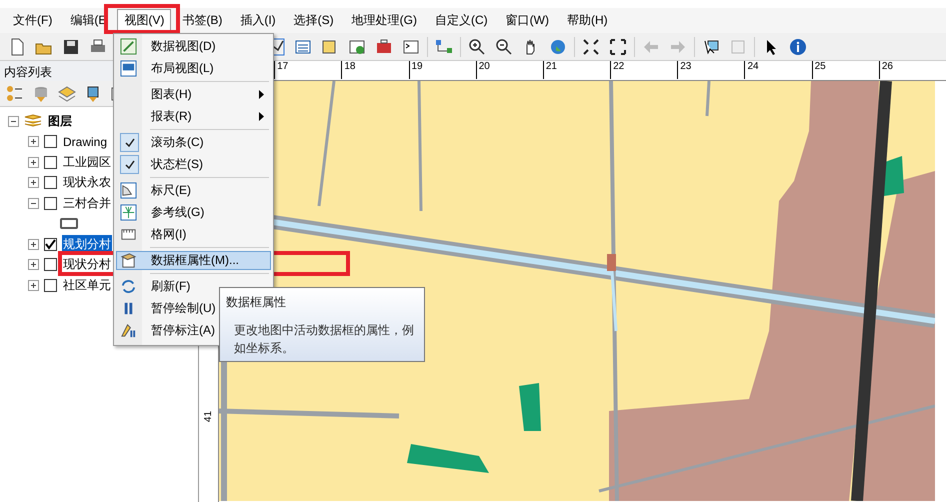 This screenshot has height=502, width=946. I want to click on menu-item: 文件(F), so click(33, 20).